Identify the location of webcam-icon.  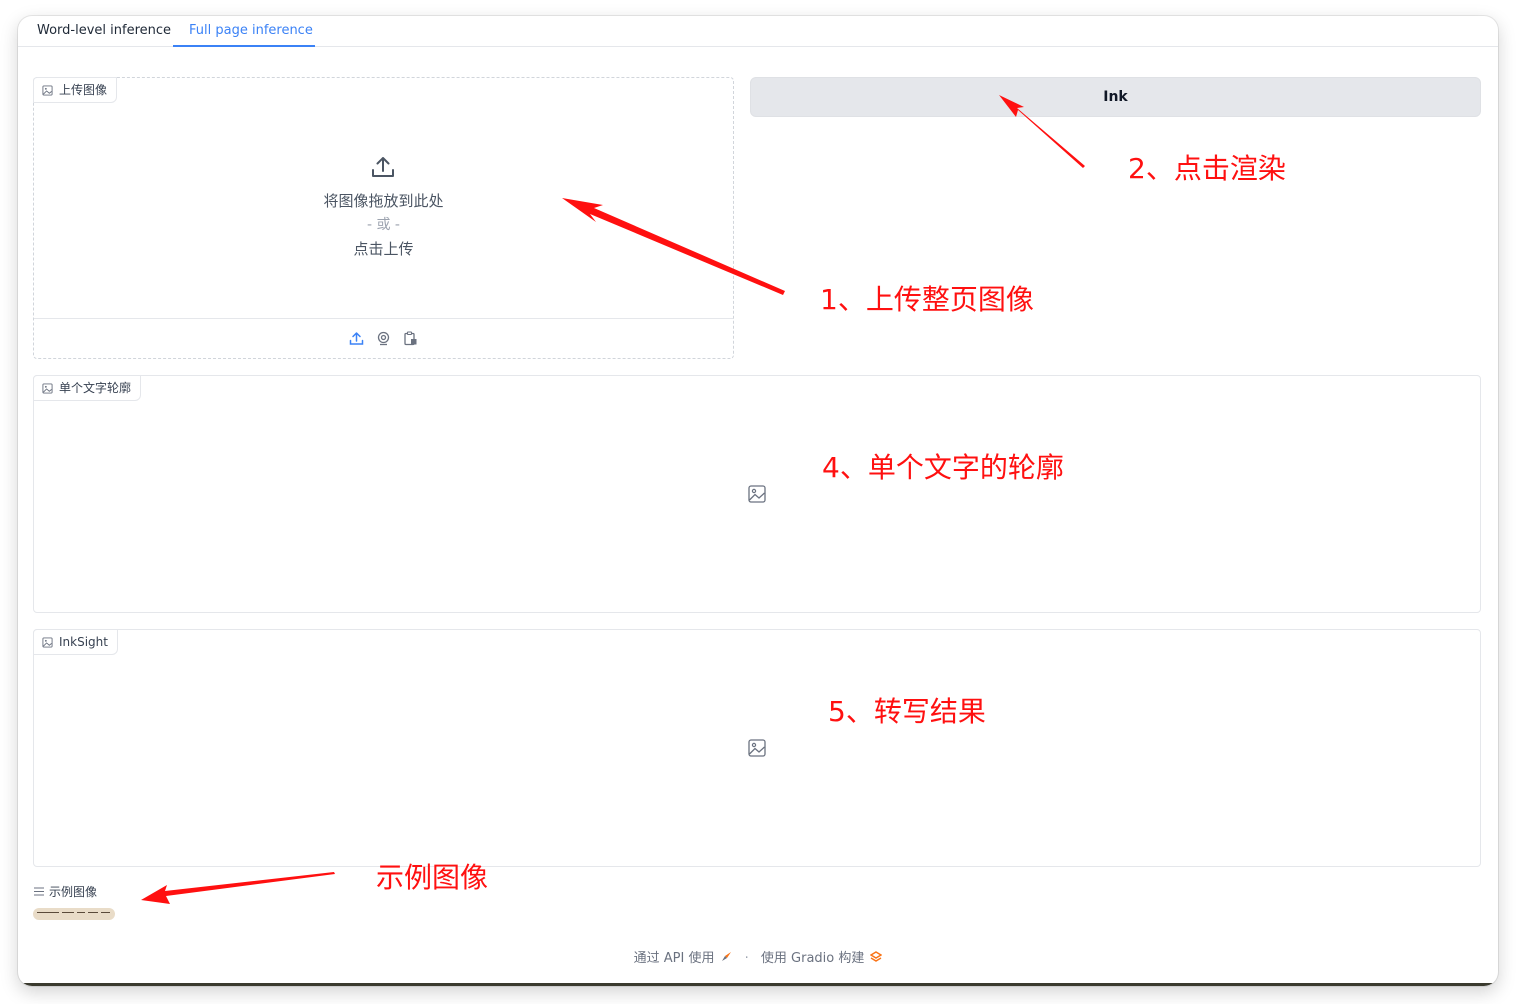
(383, 338).